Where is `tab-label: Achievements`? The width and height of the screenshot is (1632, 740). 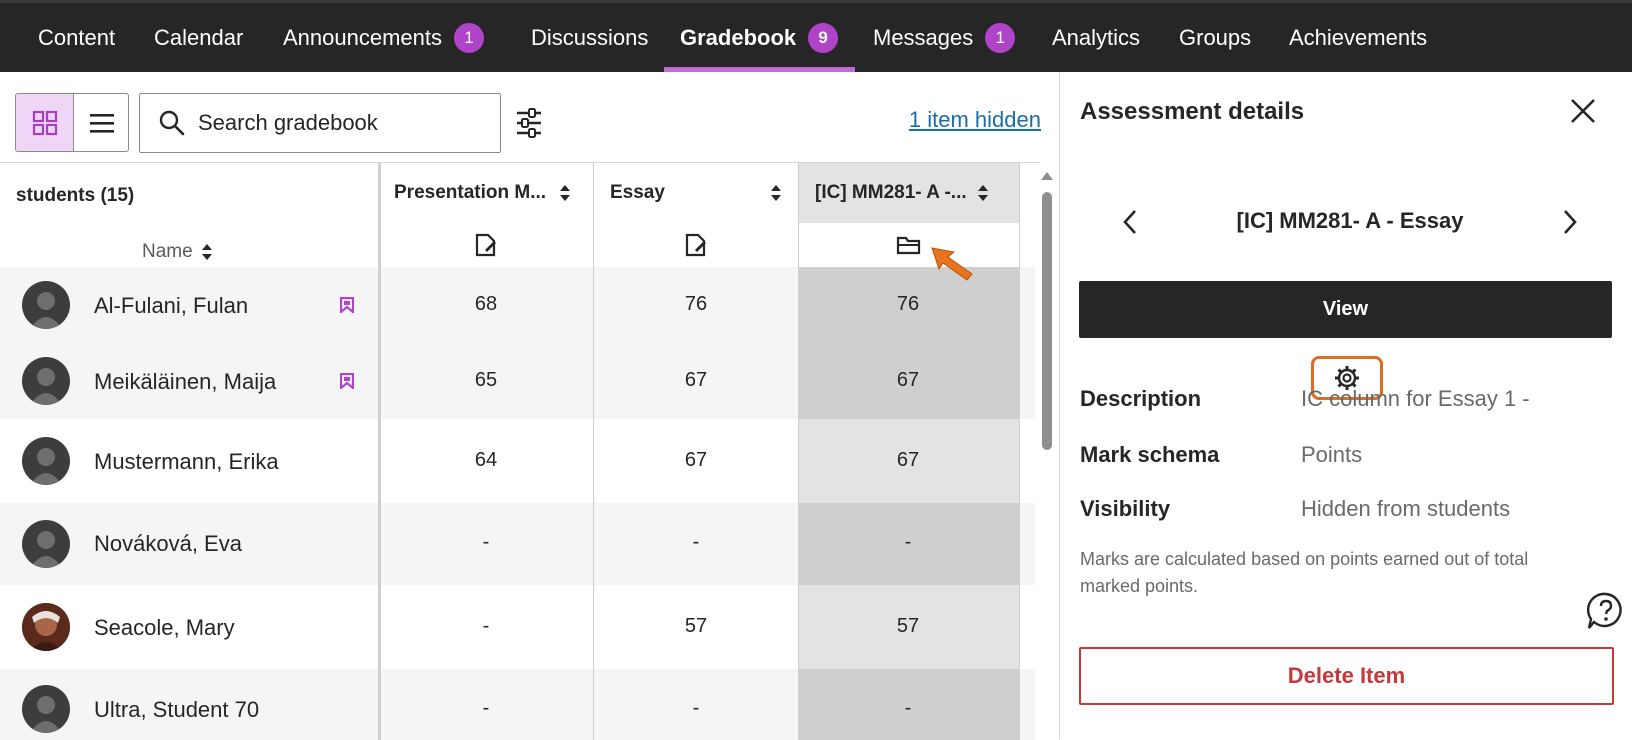
tab-label: Achievements is located at coordinates (1358, 37).